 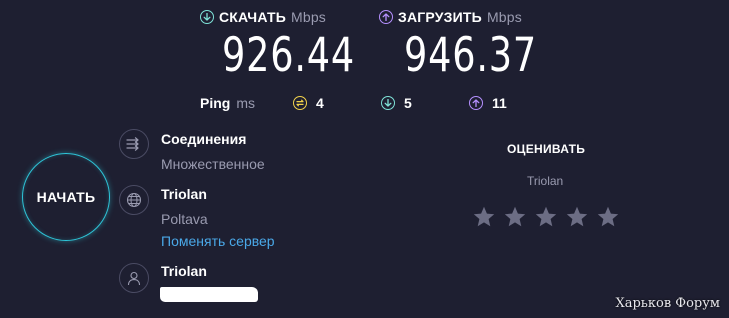 I want to click on connections-icon, so click(x=134, y=144).